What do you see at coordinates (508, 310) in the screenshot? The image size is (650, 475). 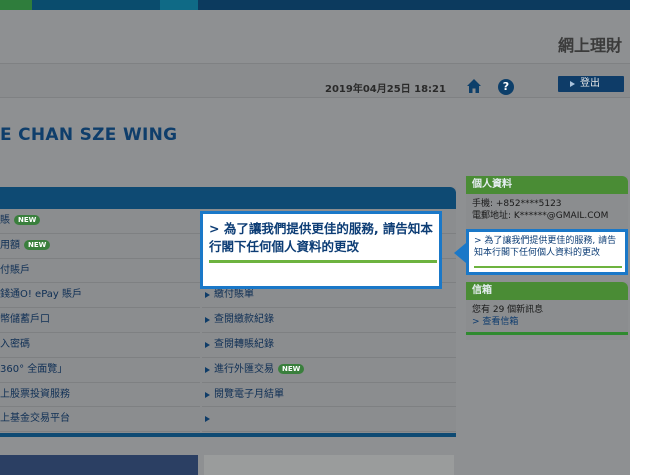 I see `inbox-message-count: 您有 29 個新訊息` at bounding box center [508, 310].